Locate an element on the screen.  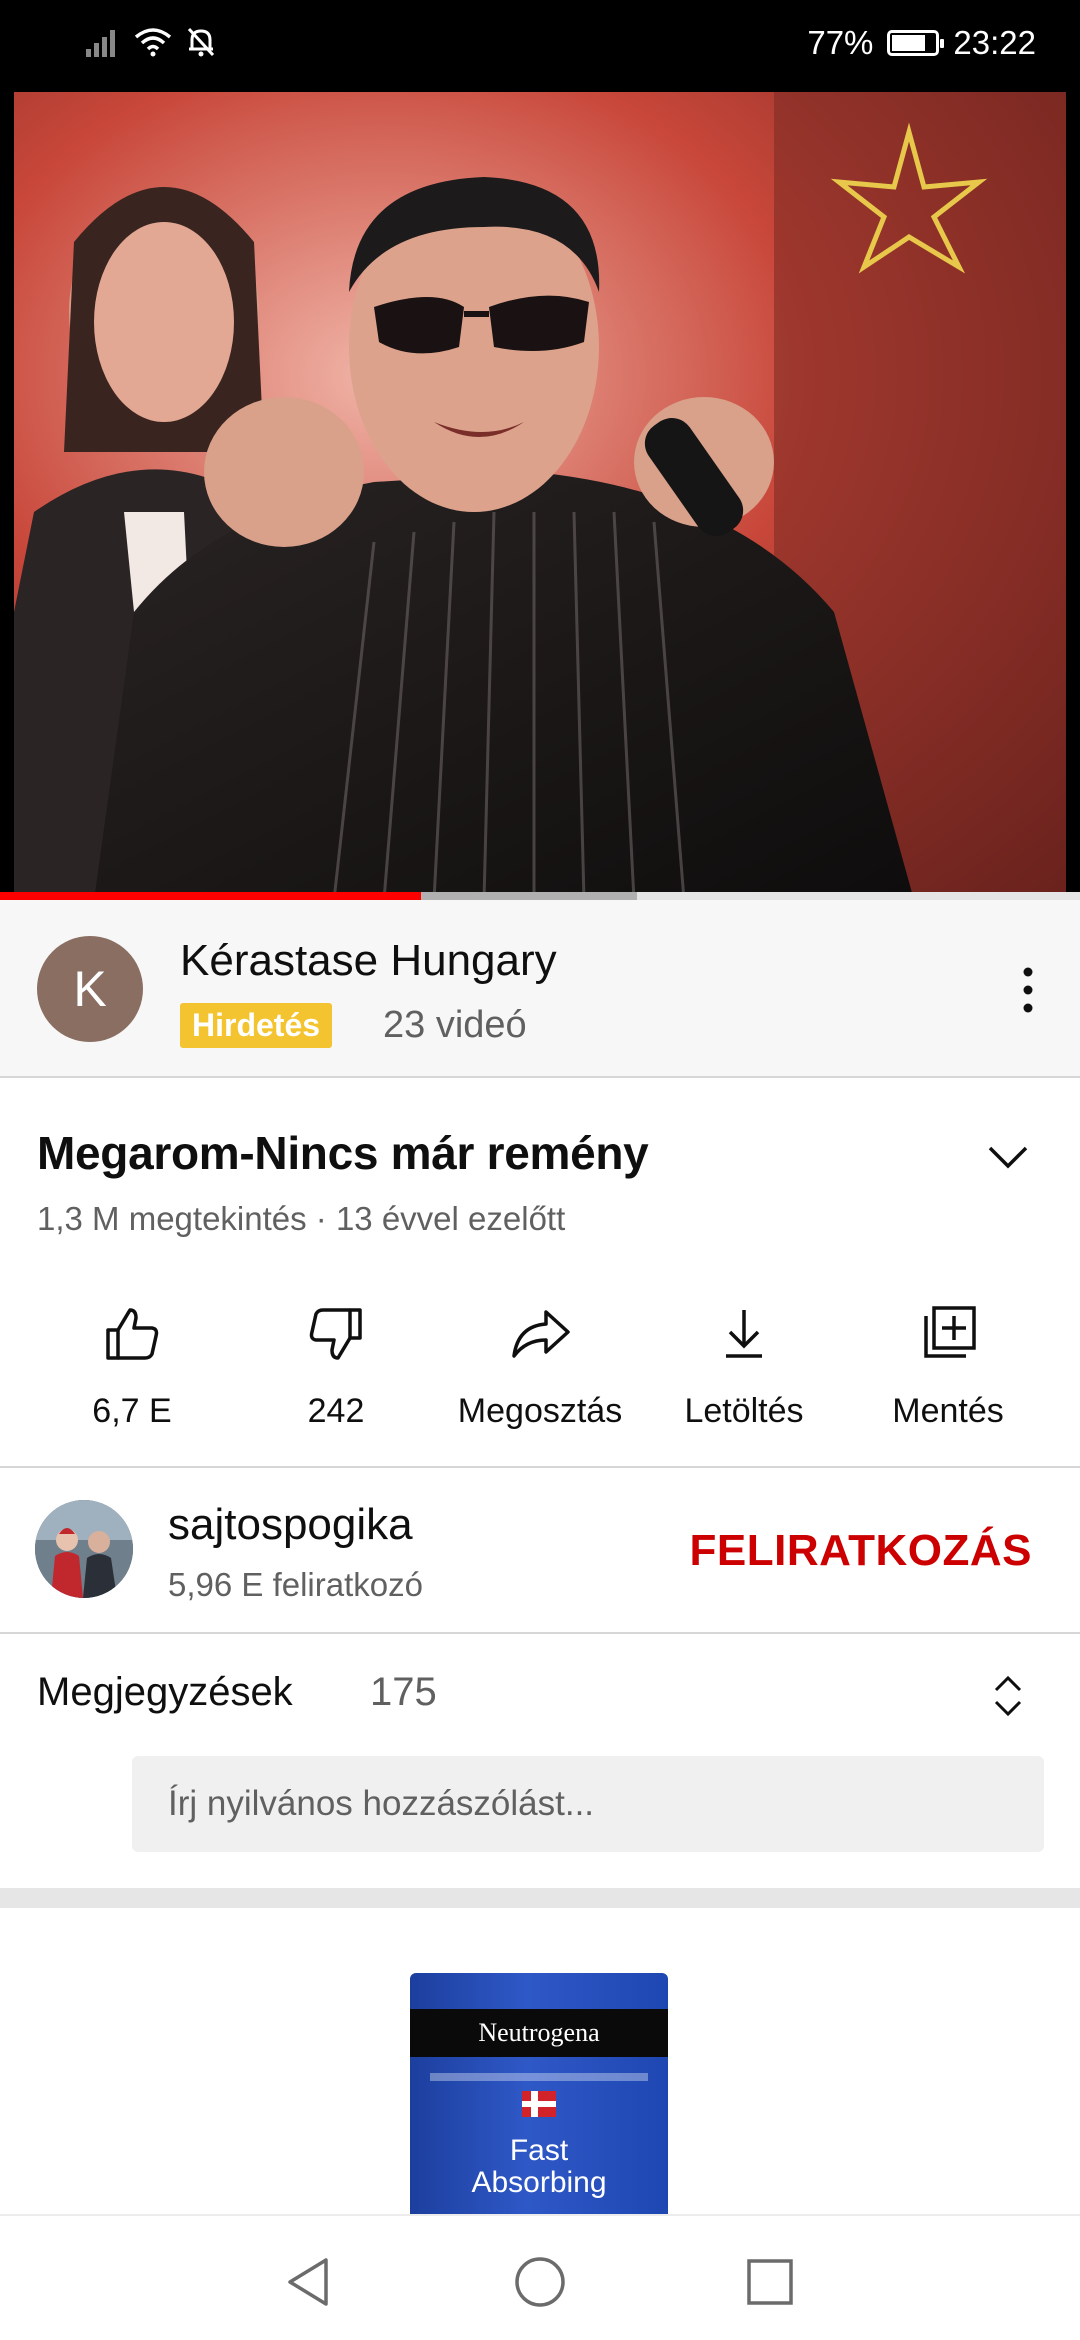
thumbs-down-icon is located at coordinates (335, 1334).